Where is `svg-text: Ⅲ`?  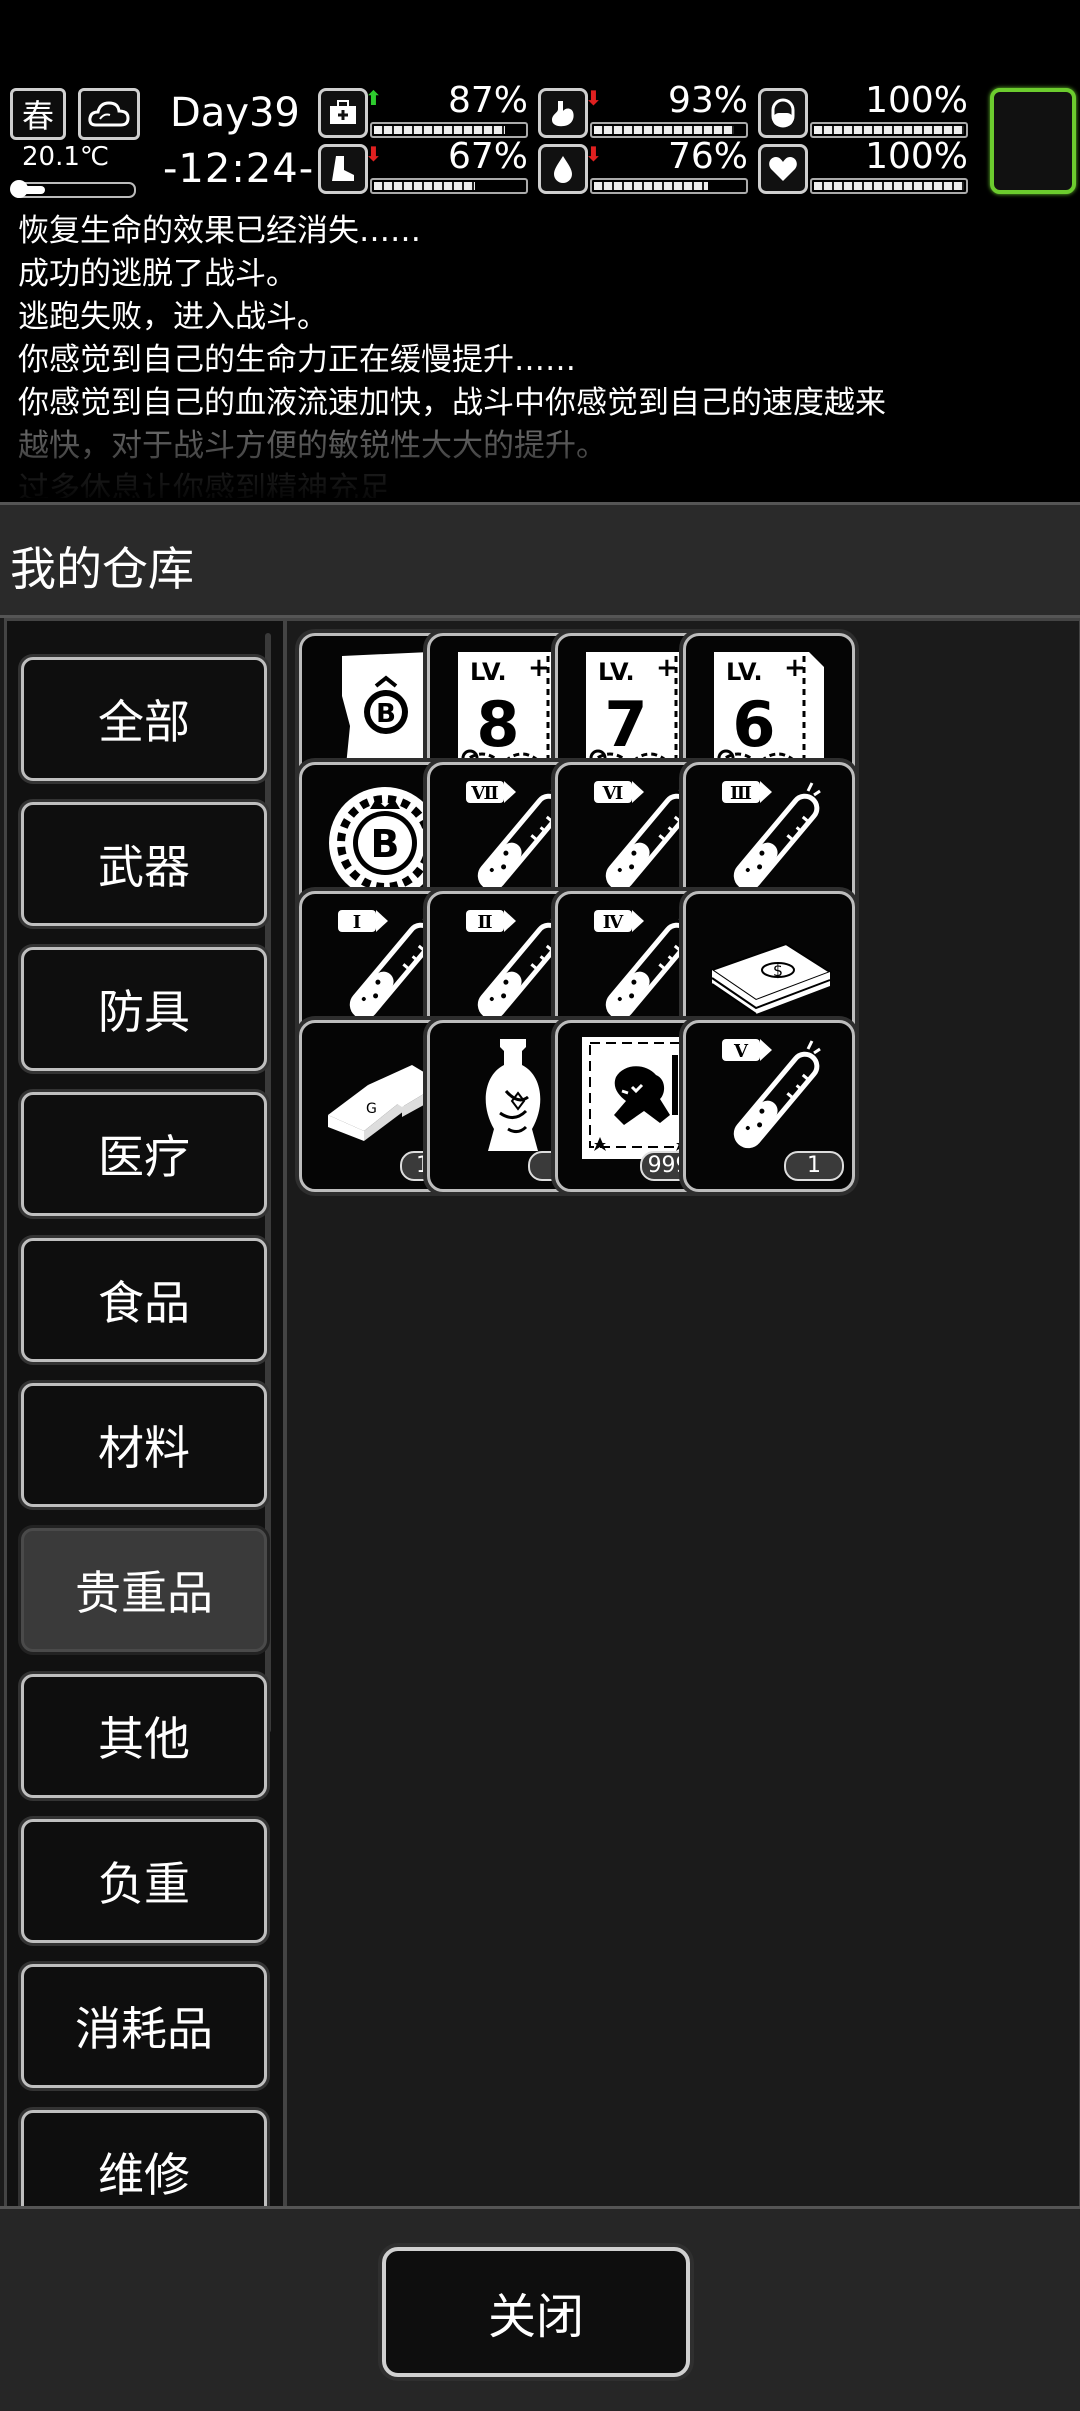
svg-text: Ⅲ is located at coordinates (741, 793).